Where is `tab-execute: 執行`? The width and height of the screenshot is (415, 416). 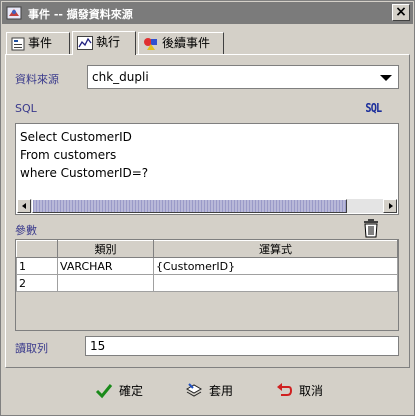
tab-execute: 執行 is located at coordinates (104, 43).